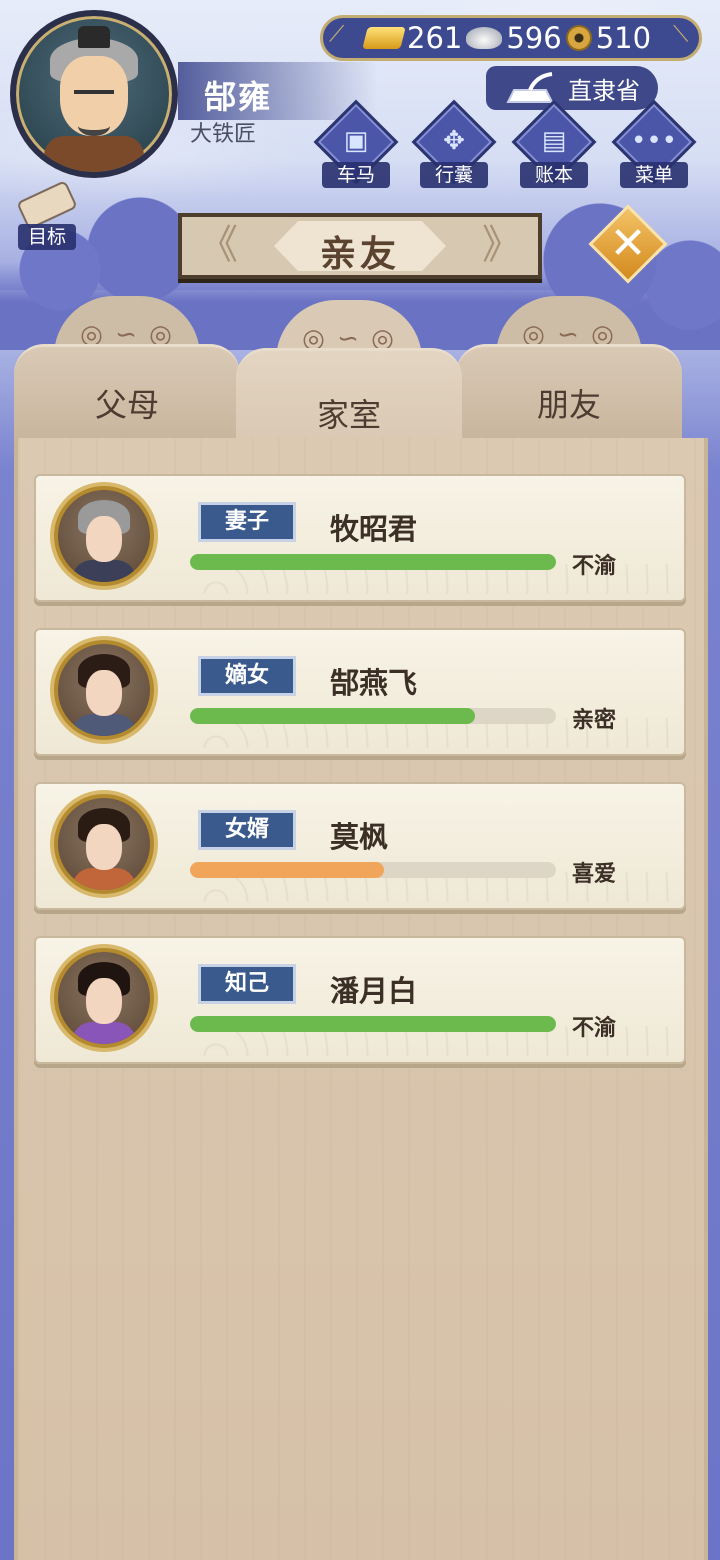 This screenshot has width=720, height=1560. Describe the element at coordinates (454, 141) in the screenshot. I see `bundle-icon: ✥` at that location.